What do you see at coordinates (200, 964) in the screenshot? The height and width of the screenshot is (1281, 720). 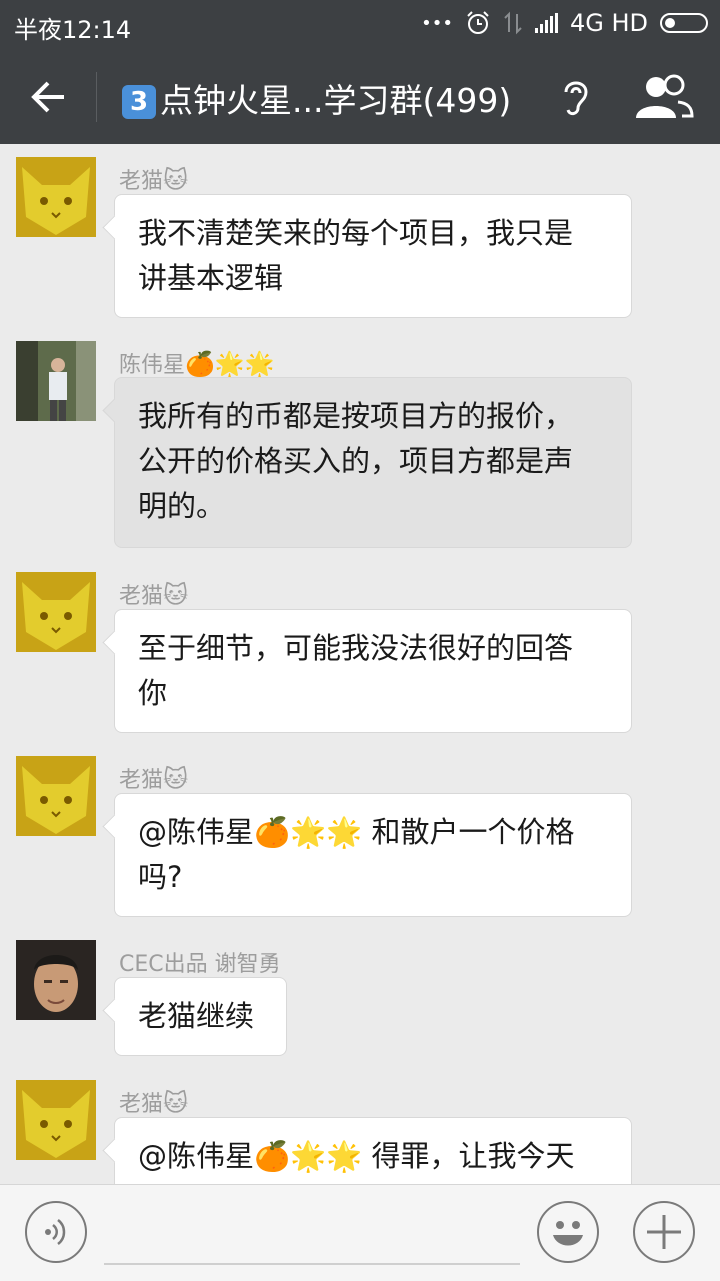 I see `sender-name: CEC出品 谢智勇` at bounding box center [200, 964].